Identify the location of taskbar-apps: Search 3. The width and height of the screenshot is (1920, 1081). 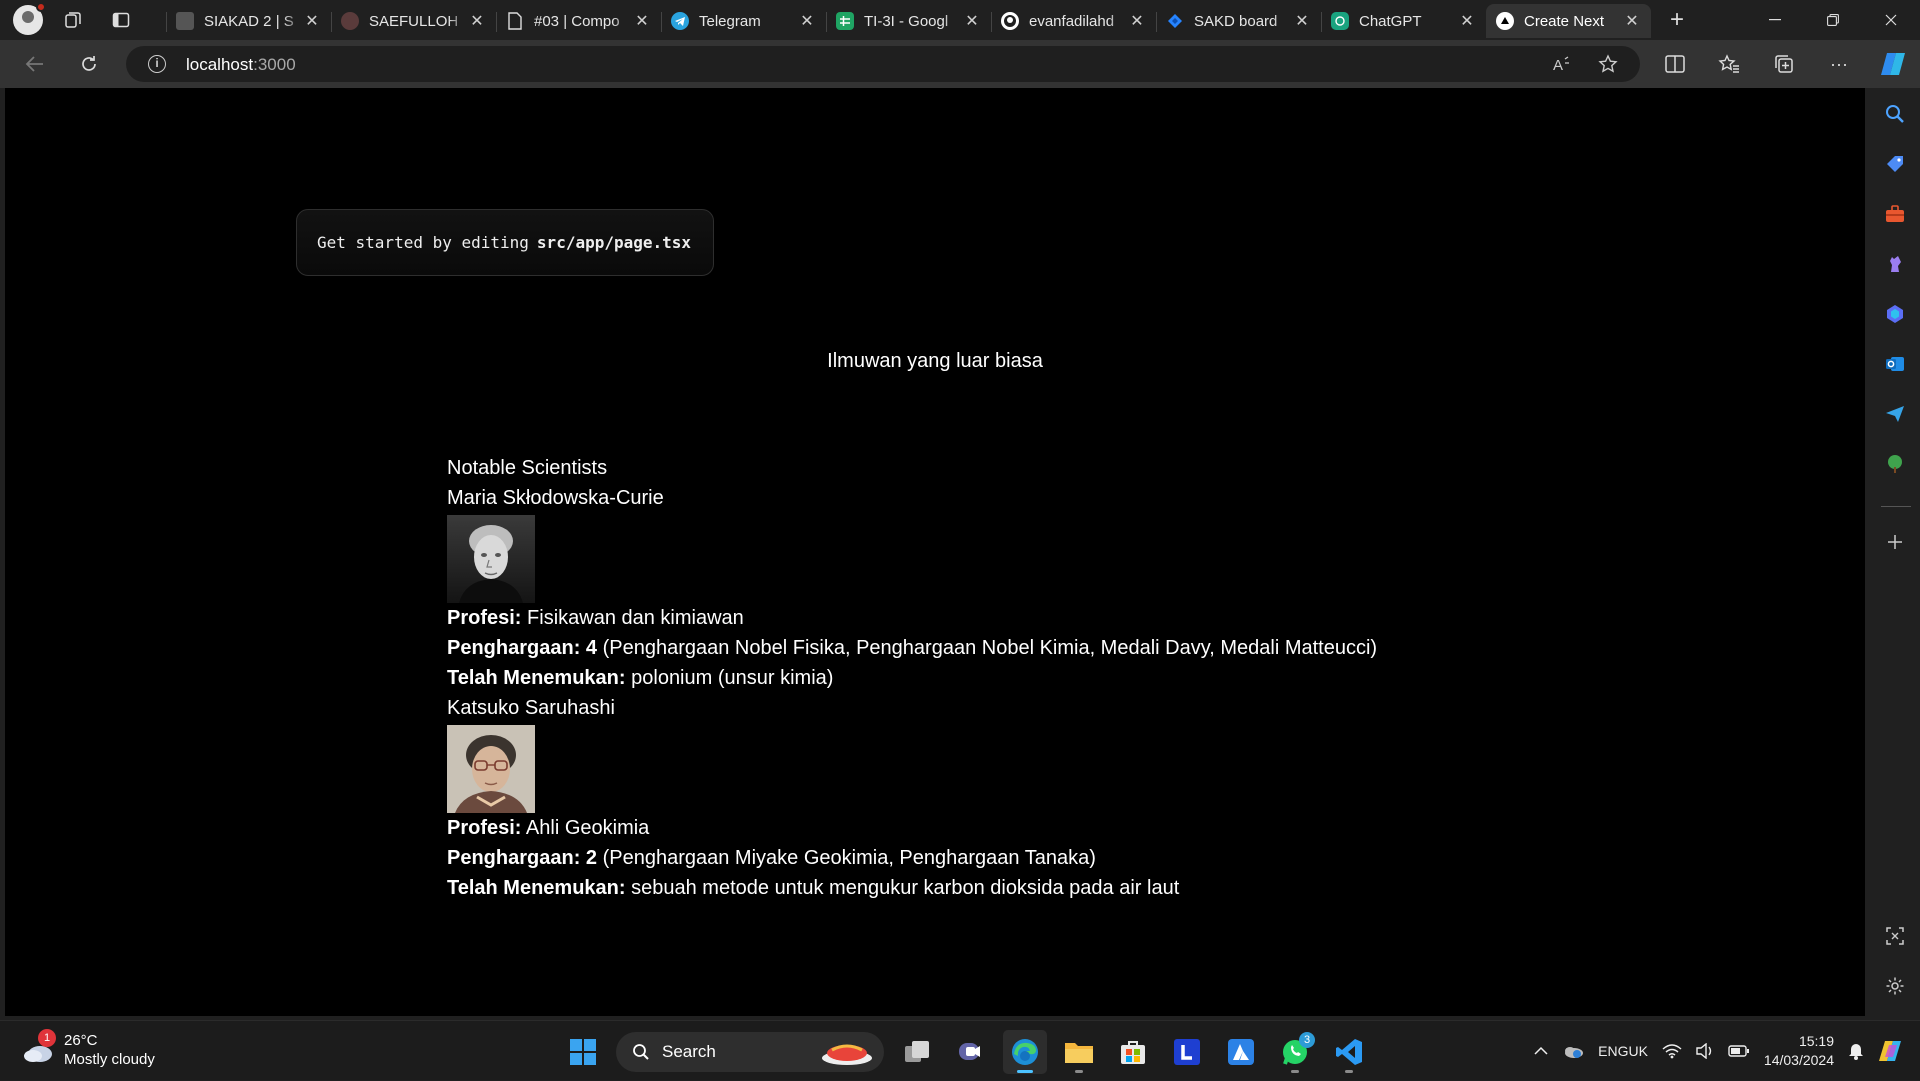
(966, 1052).